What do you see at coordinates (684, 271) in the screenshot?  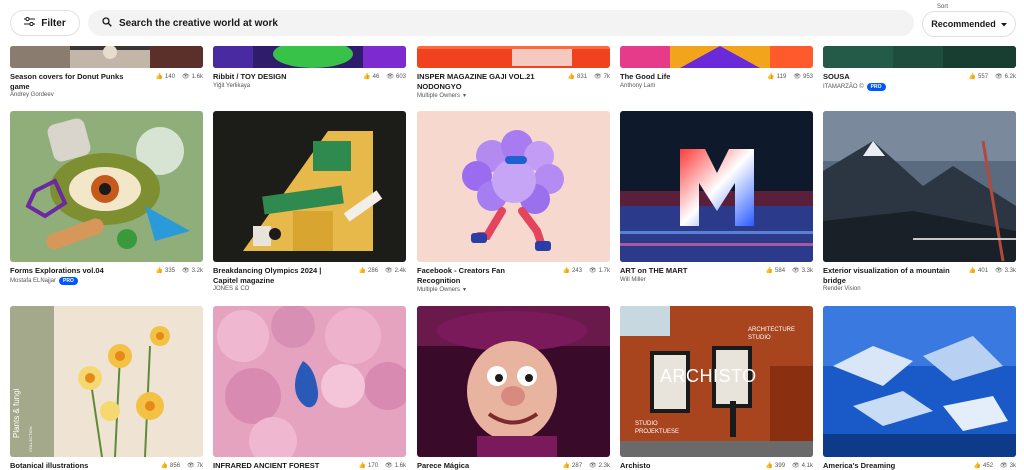 I see `project-title: ART on THE MART` at bounding box center [684, 271].